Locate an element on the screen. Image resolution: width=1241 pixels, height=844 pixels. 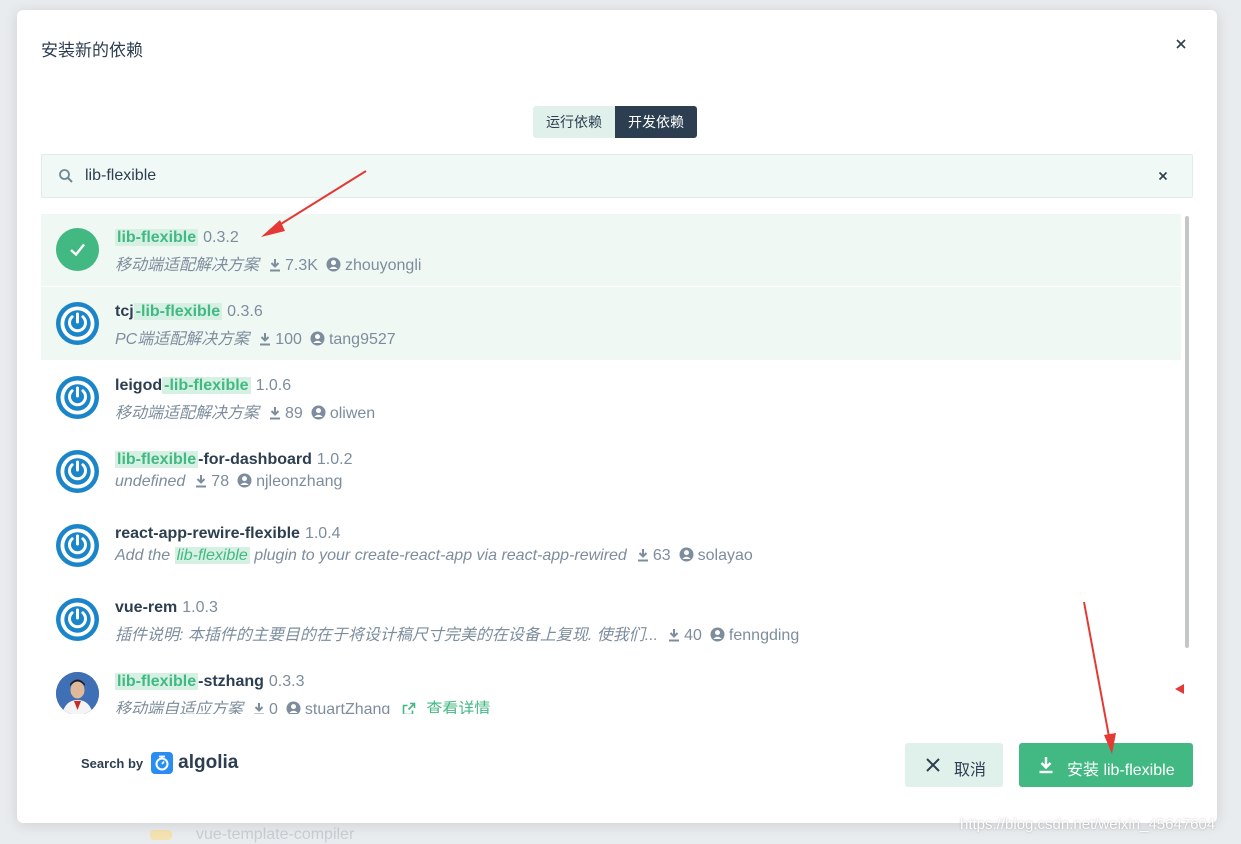
package-name: leigod is located at coordinates (139, 385).